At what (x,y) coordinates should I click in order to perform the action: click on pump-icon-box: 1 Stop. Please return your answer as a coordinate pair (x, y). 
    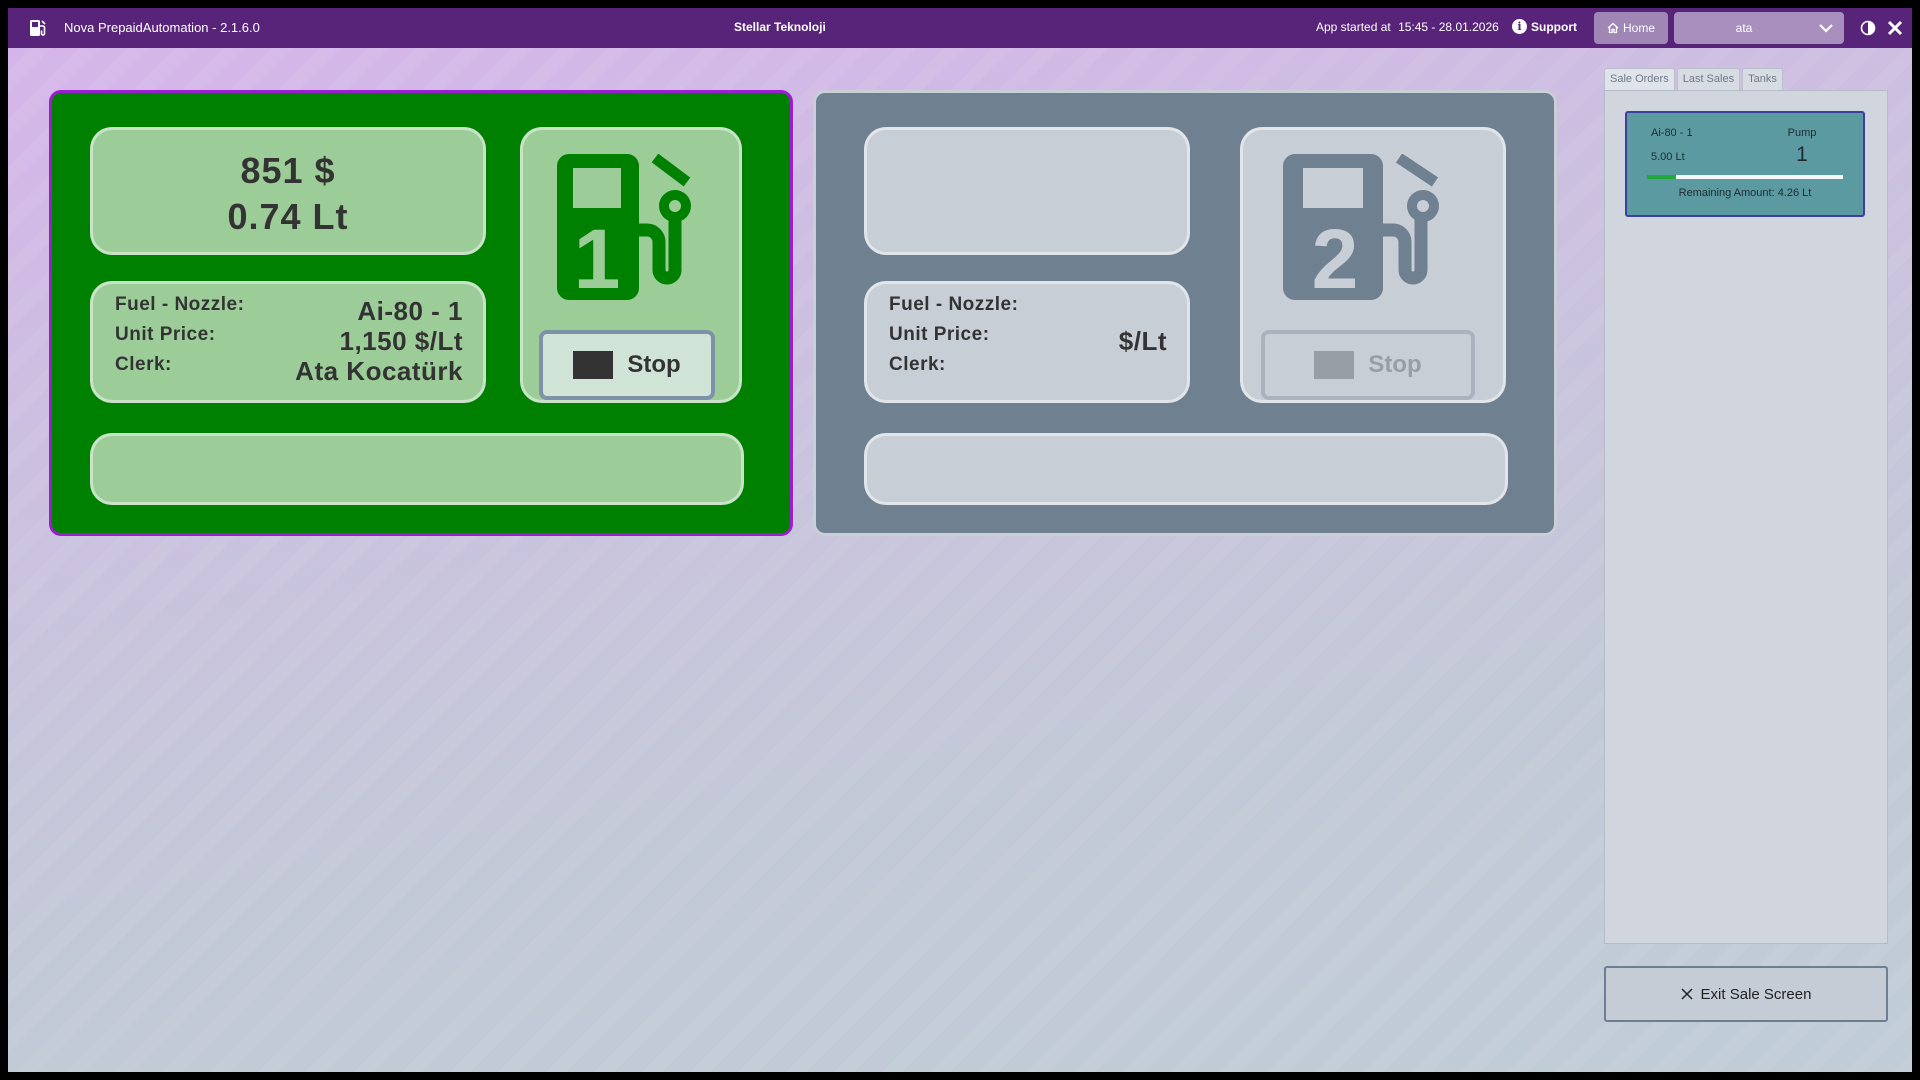
    Looking at the image, I should click on (631, 265).